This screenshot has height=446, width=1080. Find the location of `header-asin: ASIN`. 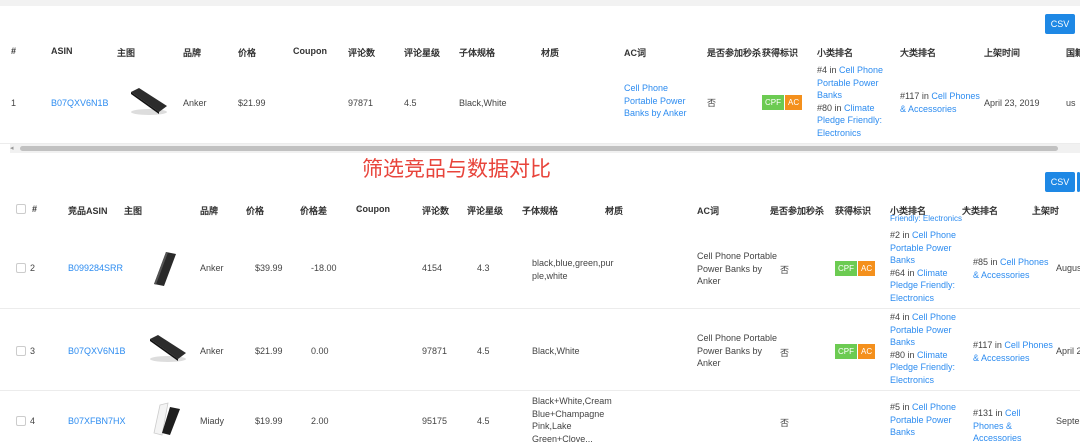

header-asin: ASIN is located at coordinates (62, 51).